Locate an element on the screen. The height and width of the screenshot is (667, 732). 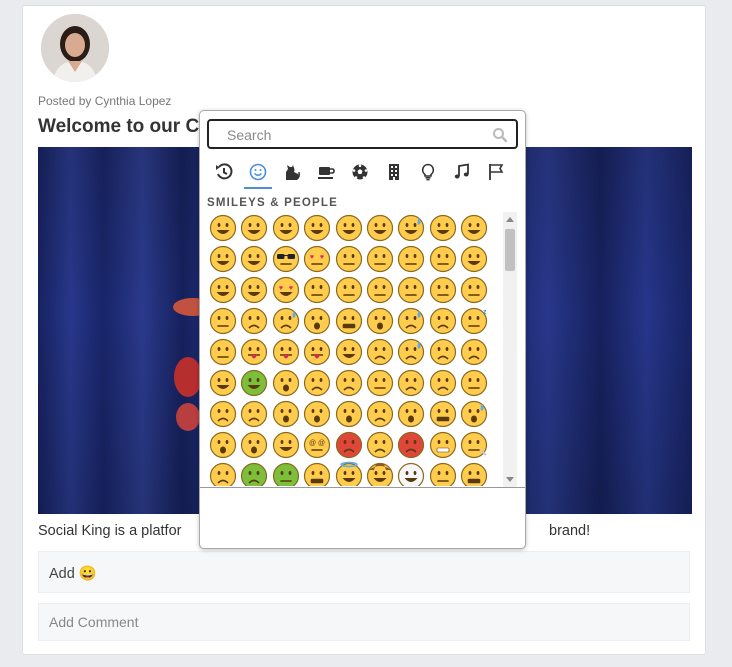
emoji-sneezing is located at coordinates (317, 473).